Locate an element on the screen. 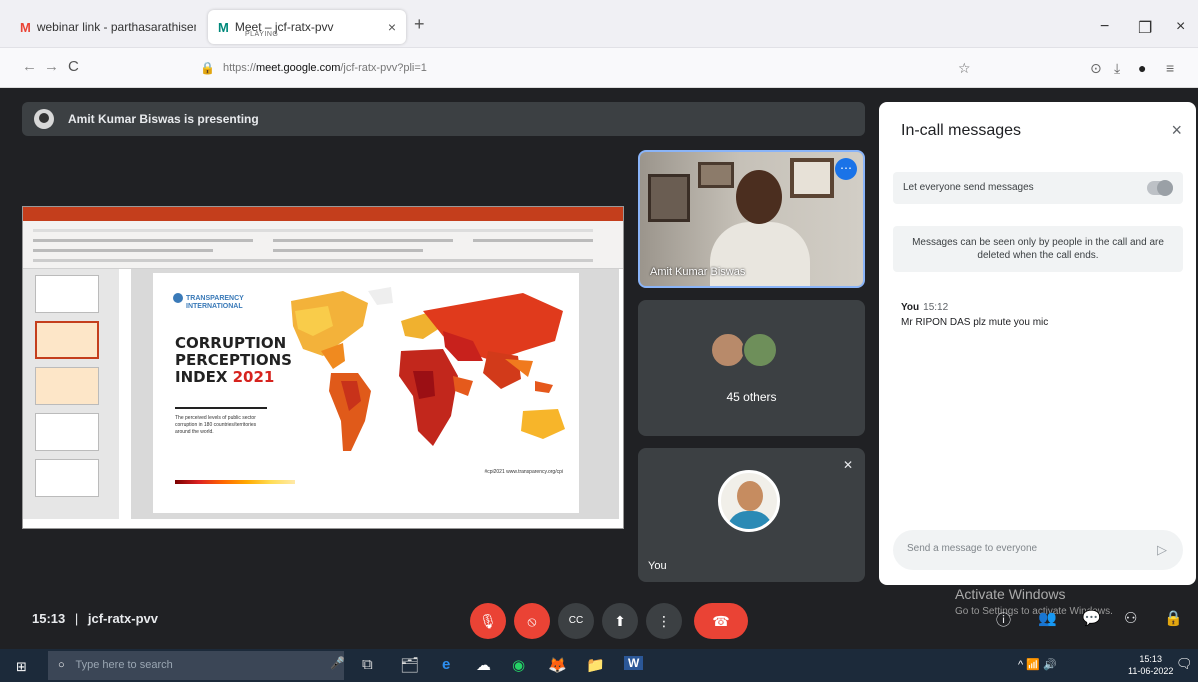 The height and width of the screenshot is (682, 1198). tab-webinar-link: M webinar link - parthasarathisen ✕ is located at coordinates (108, 27).